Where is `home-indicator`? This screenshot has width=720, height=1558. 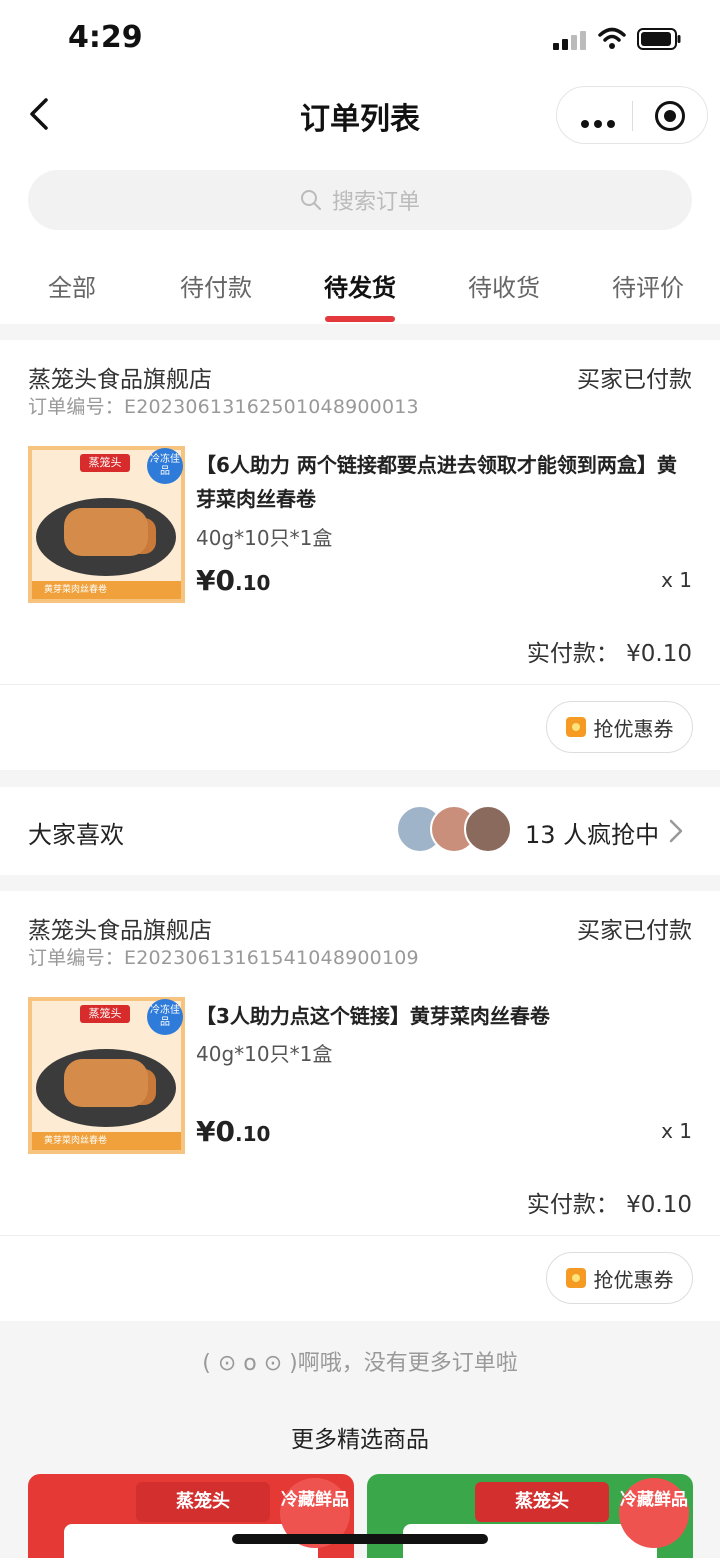 home-indicator is located at coordinates (360, 1539).